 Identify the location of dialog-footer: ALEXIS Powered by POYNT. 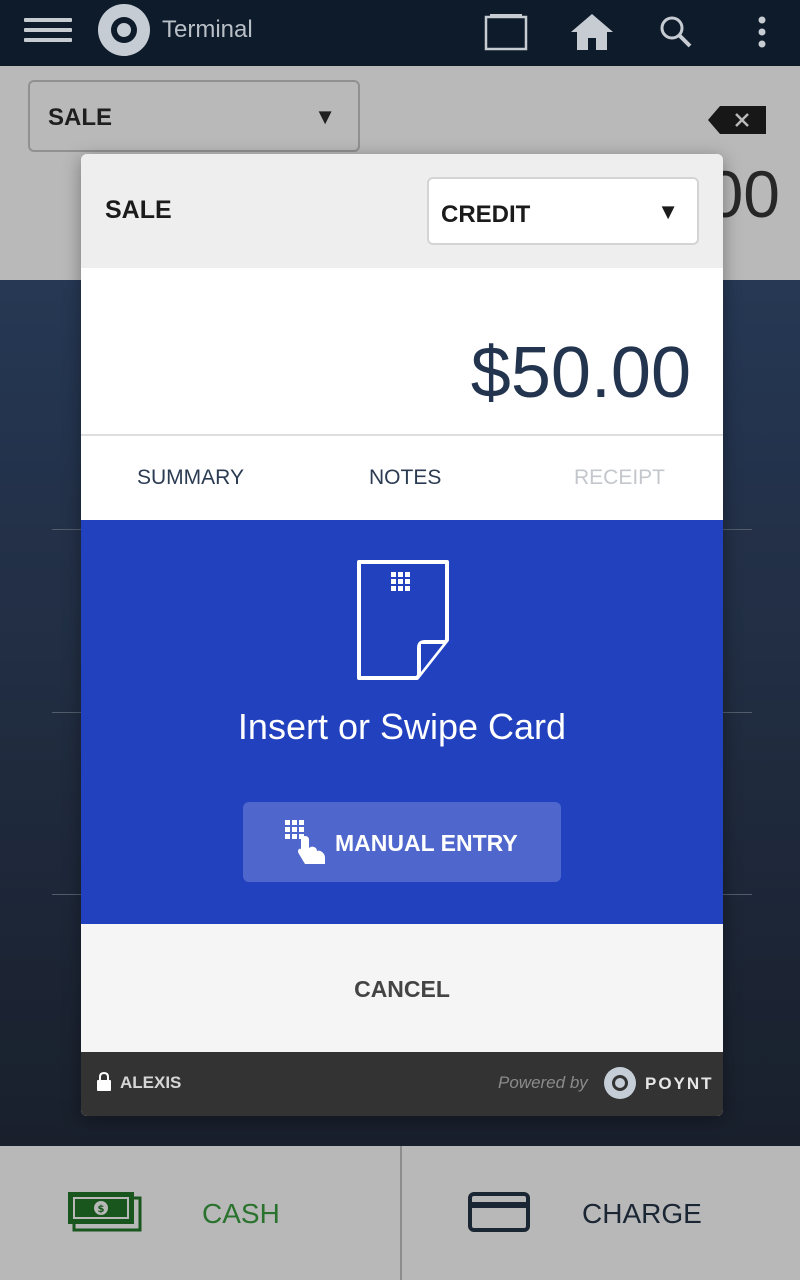
(402, 1084).